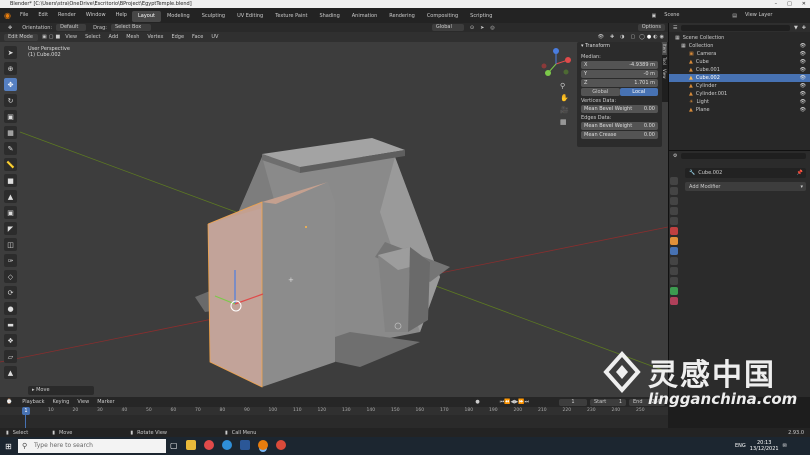  I want to click on menu-help: Help, so click(121, 15).